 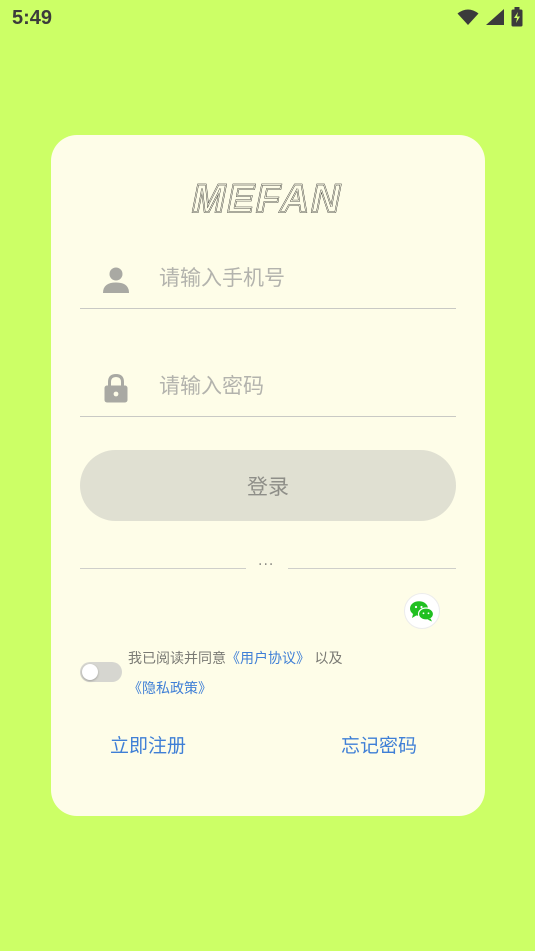 What do you see at coordinates (90, 672) in the screenshot?
I see `toggle-knob` at bounding box center [90, 672].